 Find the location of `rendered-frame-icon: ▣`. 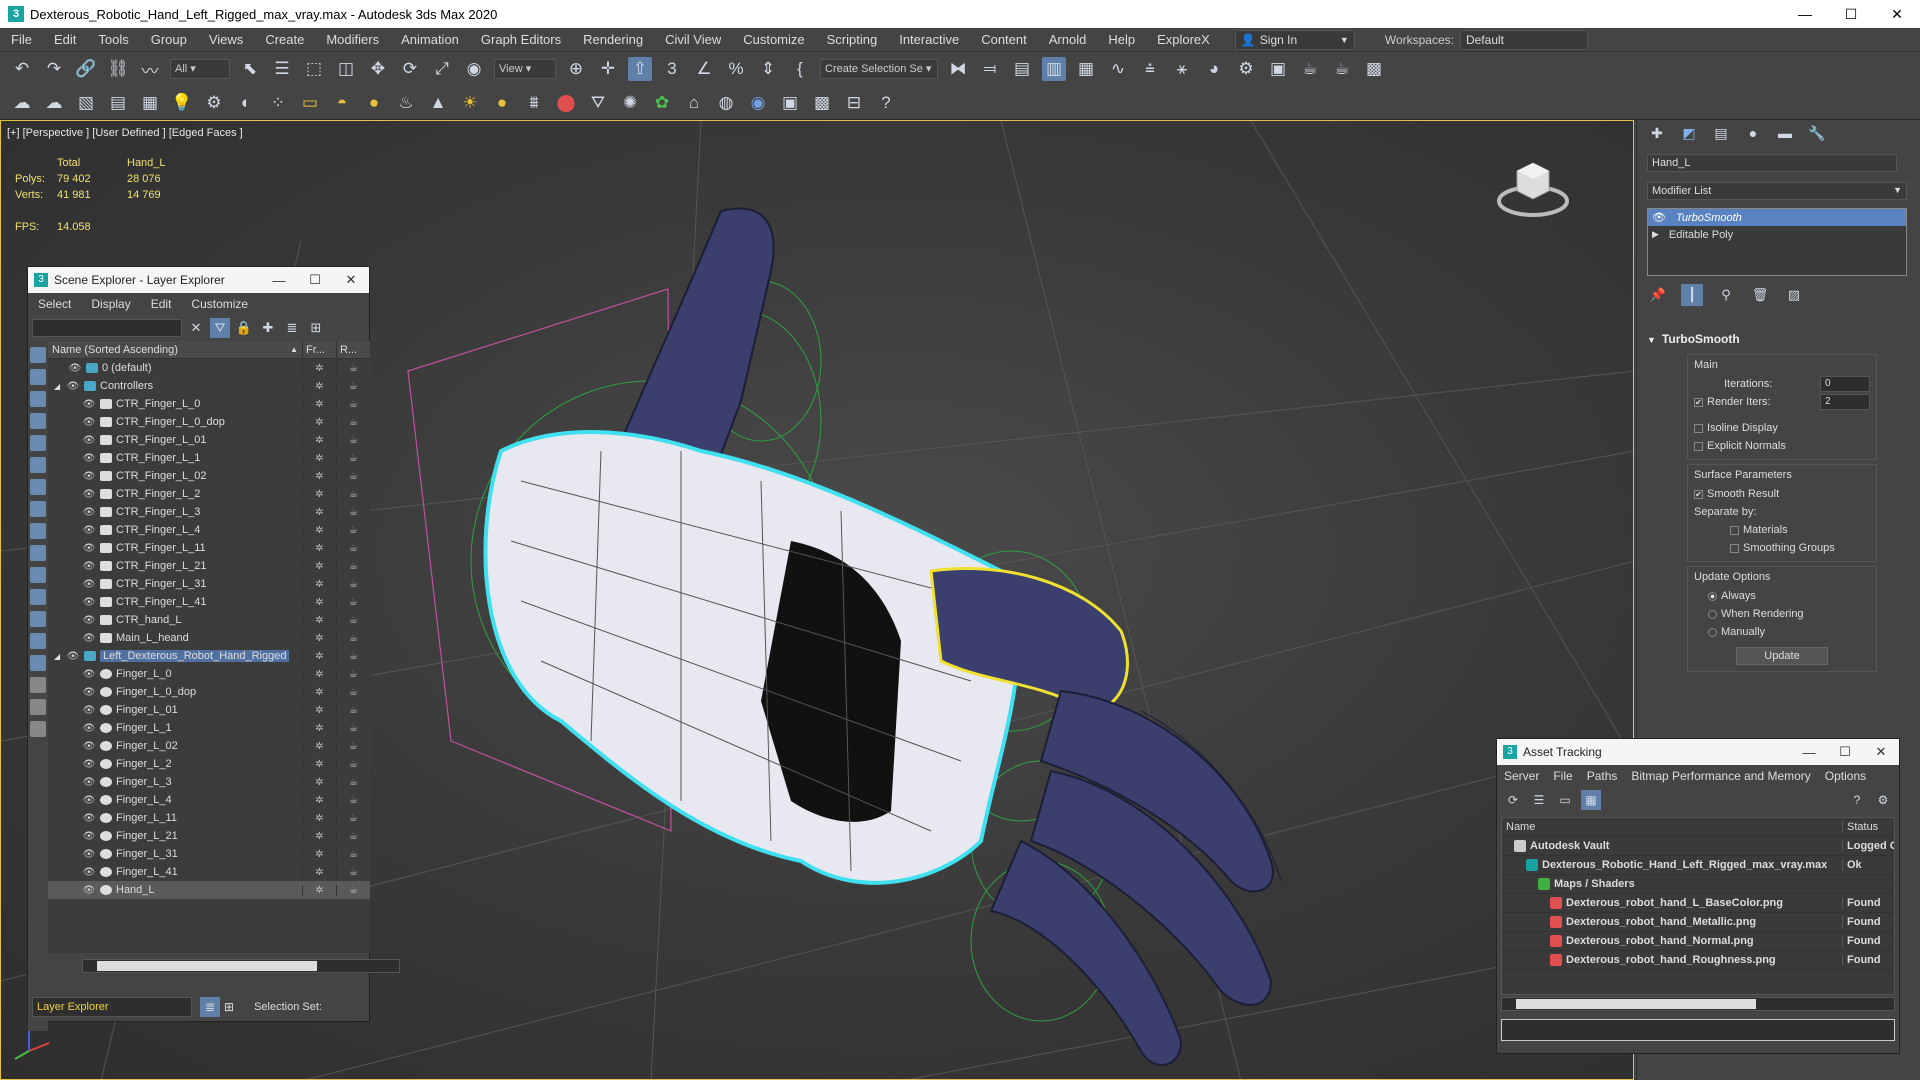

rendered-frame-icon: ▣ is located at coordinates (1278, 69).